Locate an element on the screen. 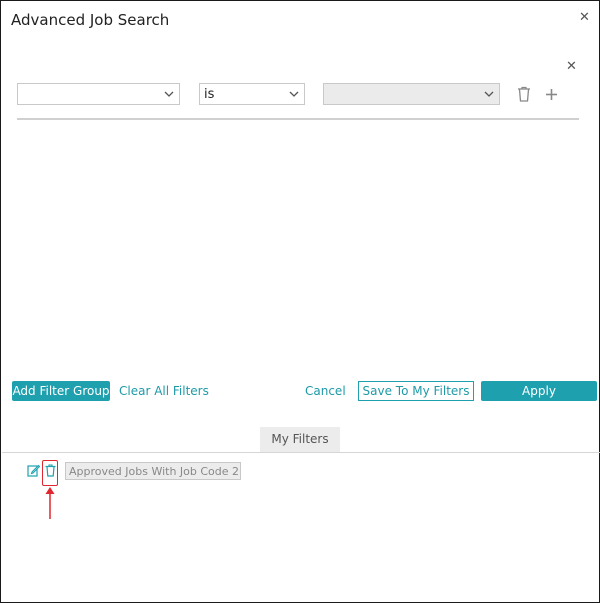 The image size is (600, 603). dialog-title: Advanced Job Search is located at coordinates (90, 20).